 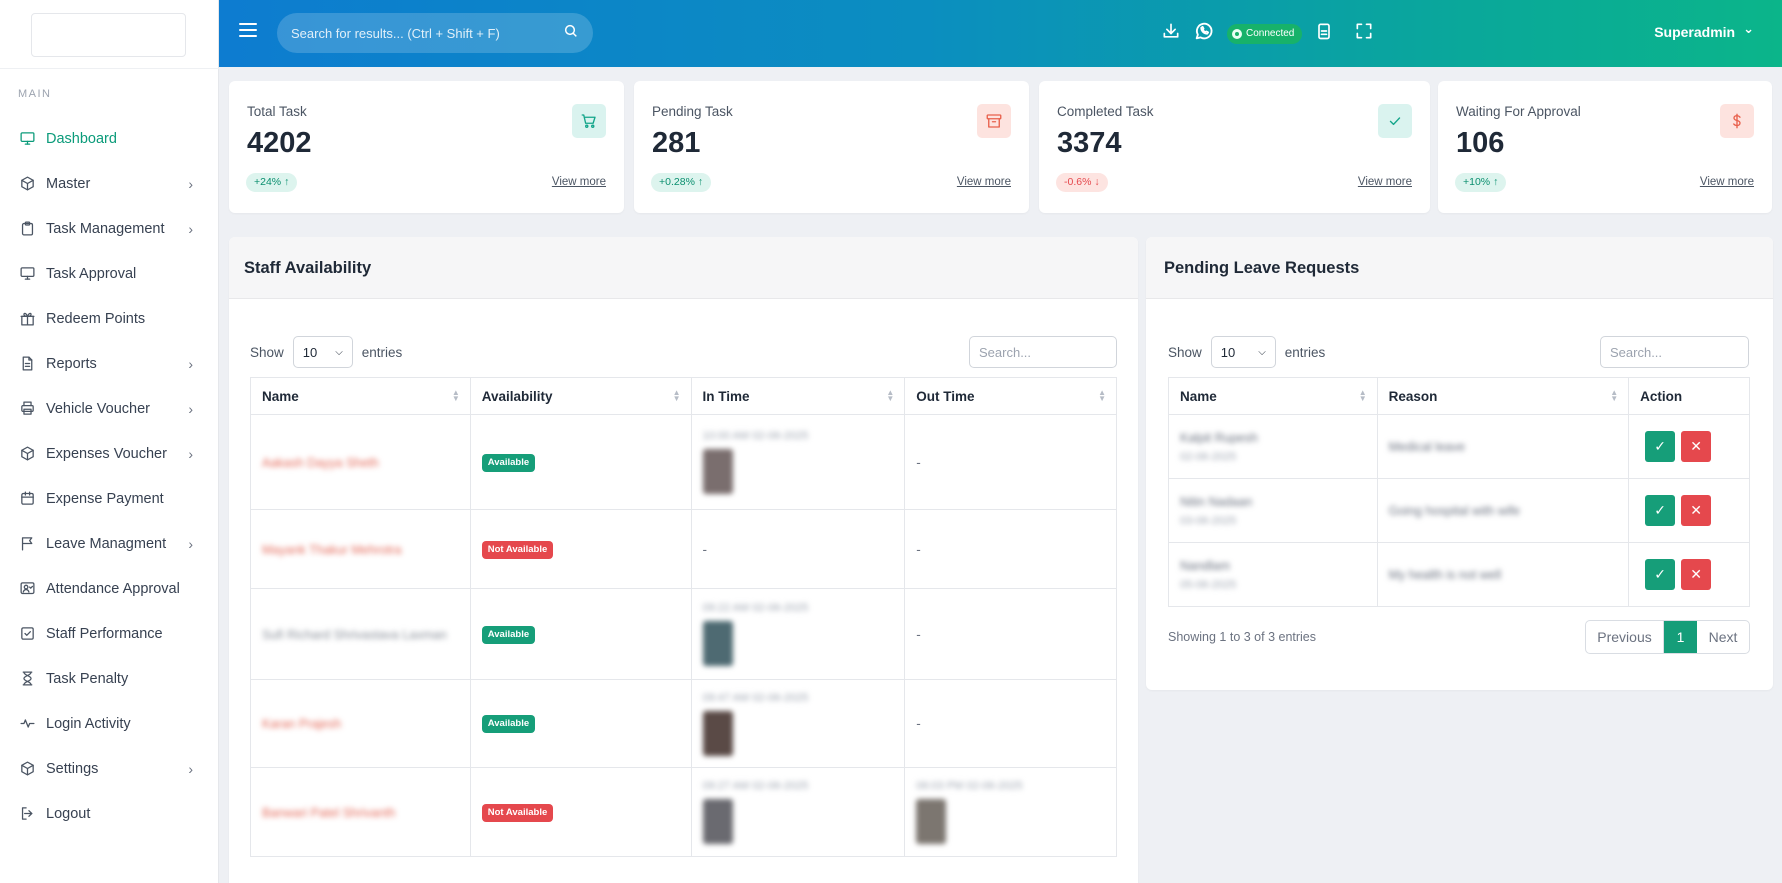 I want to click on pagination: Previous 1 Next, so click(x=1667, y=637).